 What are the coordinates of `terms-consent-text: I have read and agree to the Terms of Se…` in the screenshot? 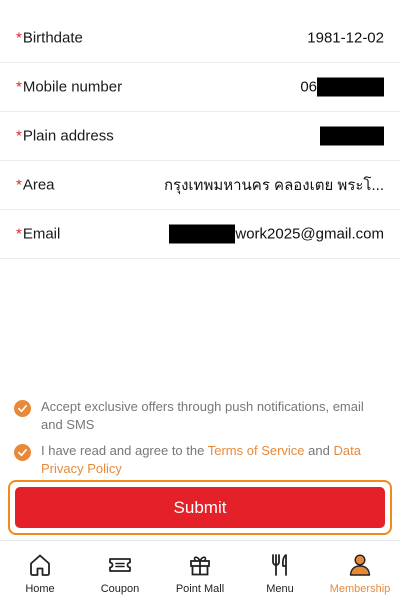 It's located at (201, 459).